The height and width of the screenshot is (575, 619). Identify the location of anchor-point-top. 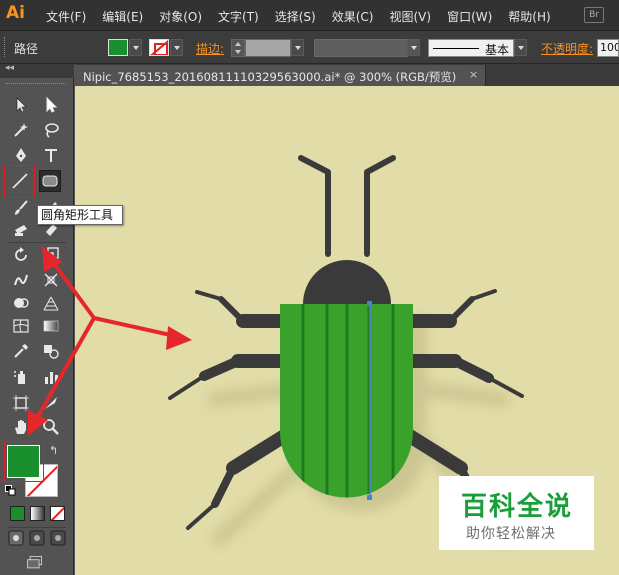
(369, 303).